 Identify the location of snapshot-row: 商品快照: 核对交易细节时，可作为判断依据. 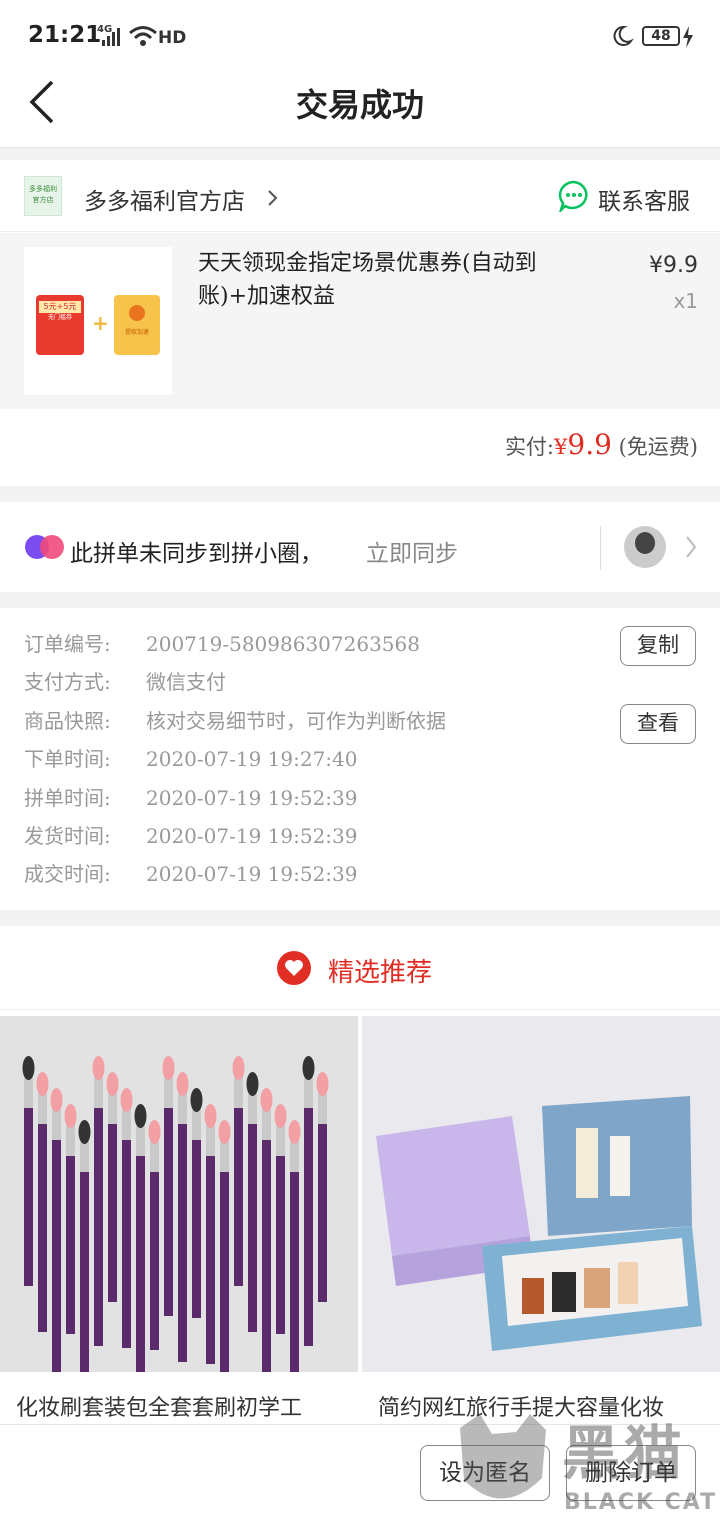
(235, 721).